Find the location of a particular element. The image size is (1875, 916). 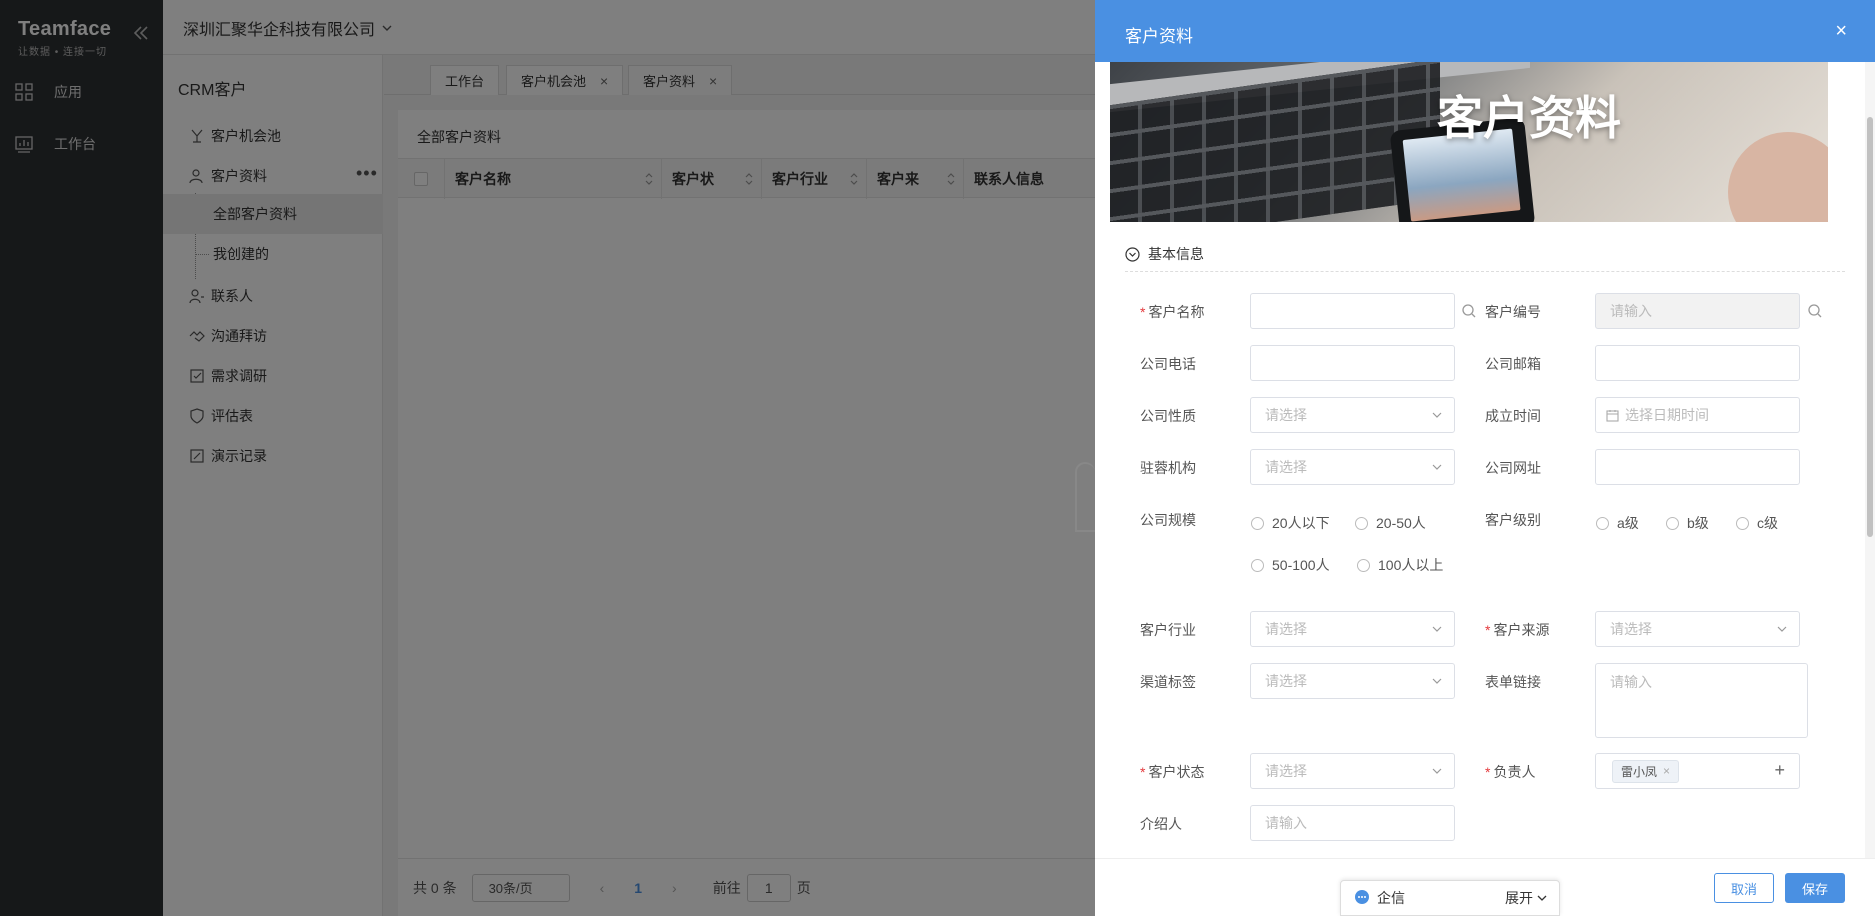

radio-scale-1: 20人以下 is located at coordinates (1290, 523).